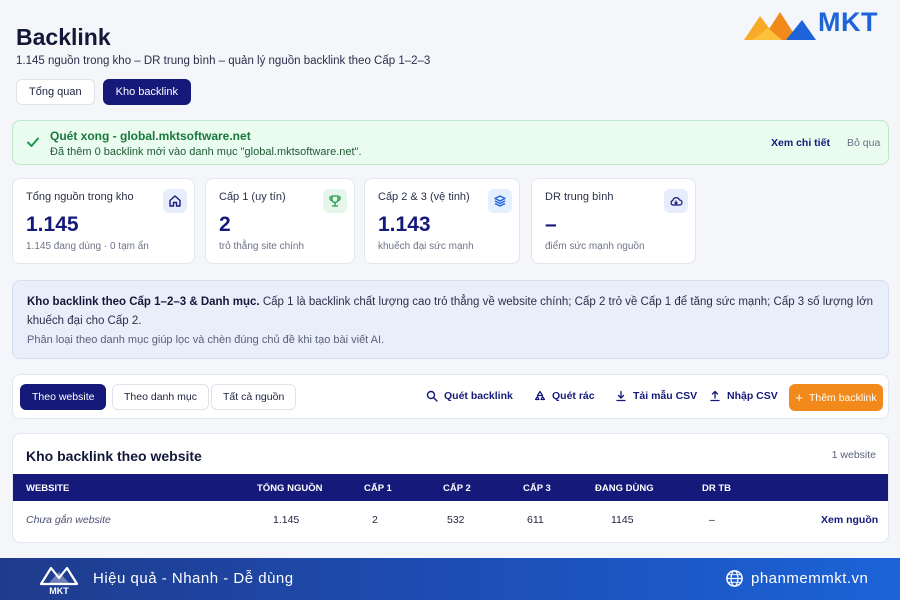 Image resolution: width=900 pixels, height=600 pixels. Describe the element at coordinates (848, 22) in the screenshot. I see `logo-text: MKT` at that location.